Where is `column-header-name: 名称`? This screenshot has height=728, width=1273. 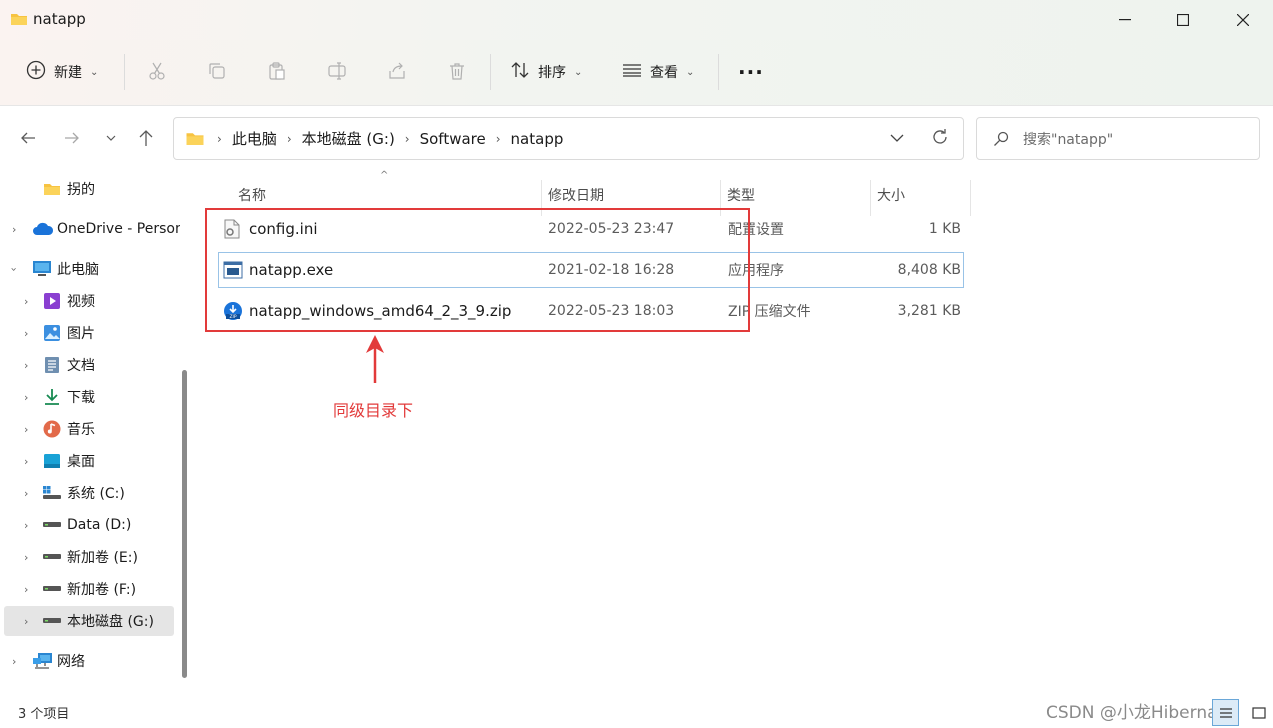
column-header-name: 名称 is located at coordinates (252, 195).